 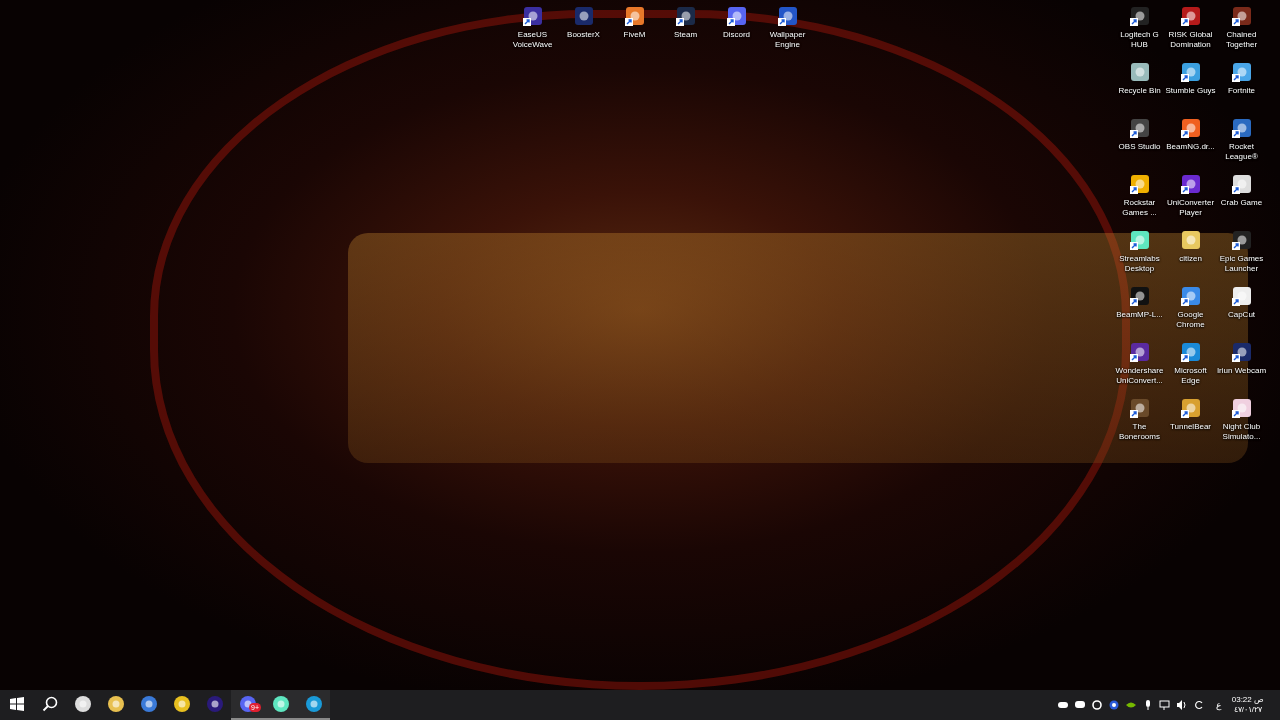 What do you see at coordinates (583, 35) in the screenshot?
I see `icon-label: BoosterX` at bounding box center [583, 35].